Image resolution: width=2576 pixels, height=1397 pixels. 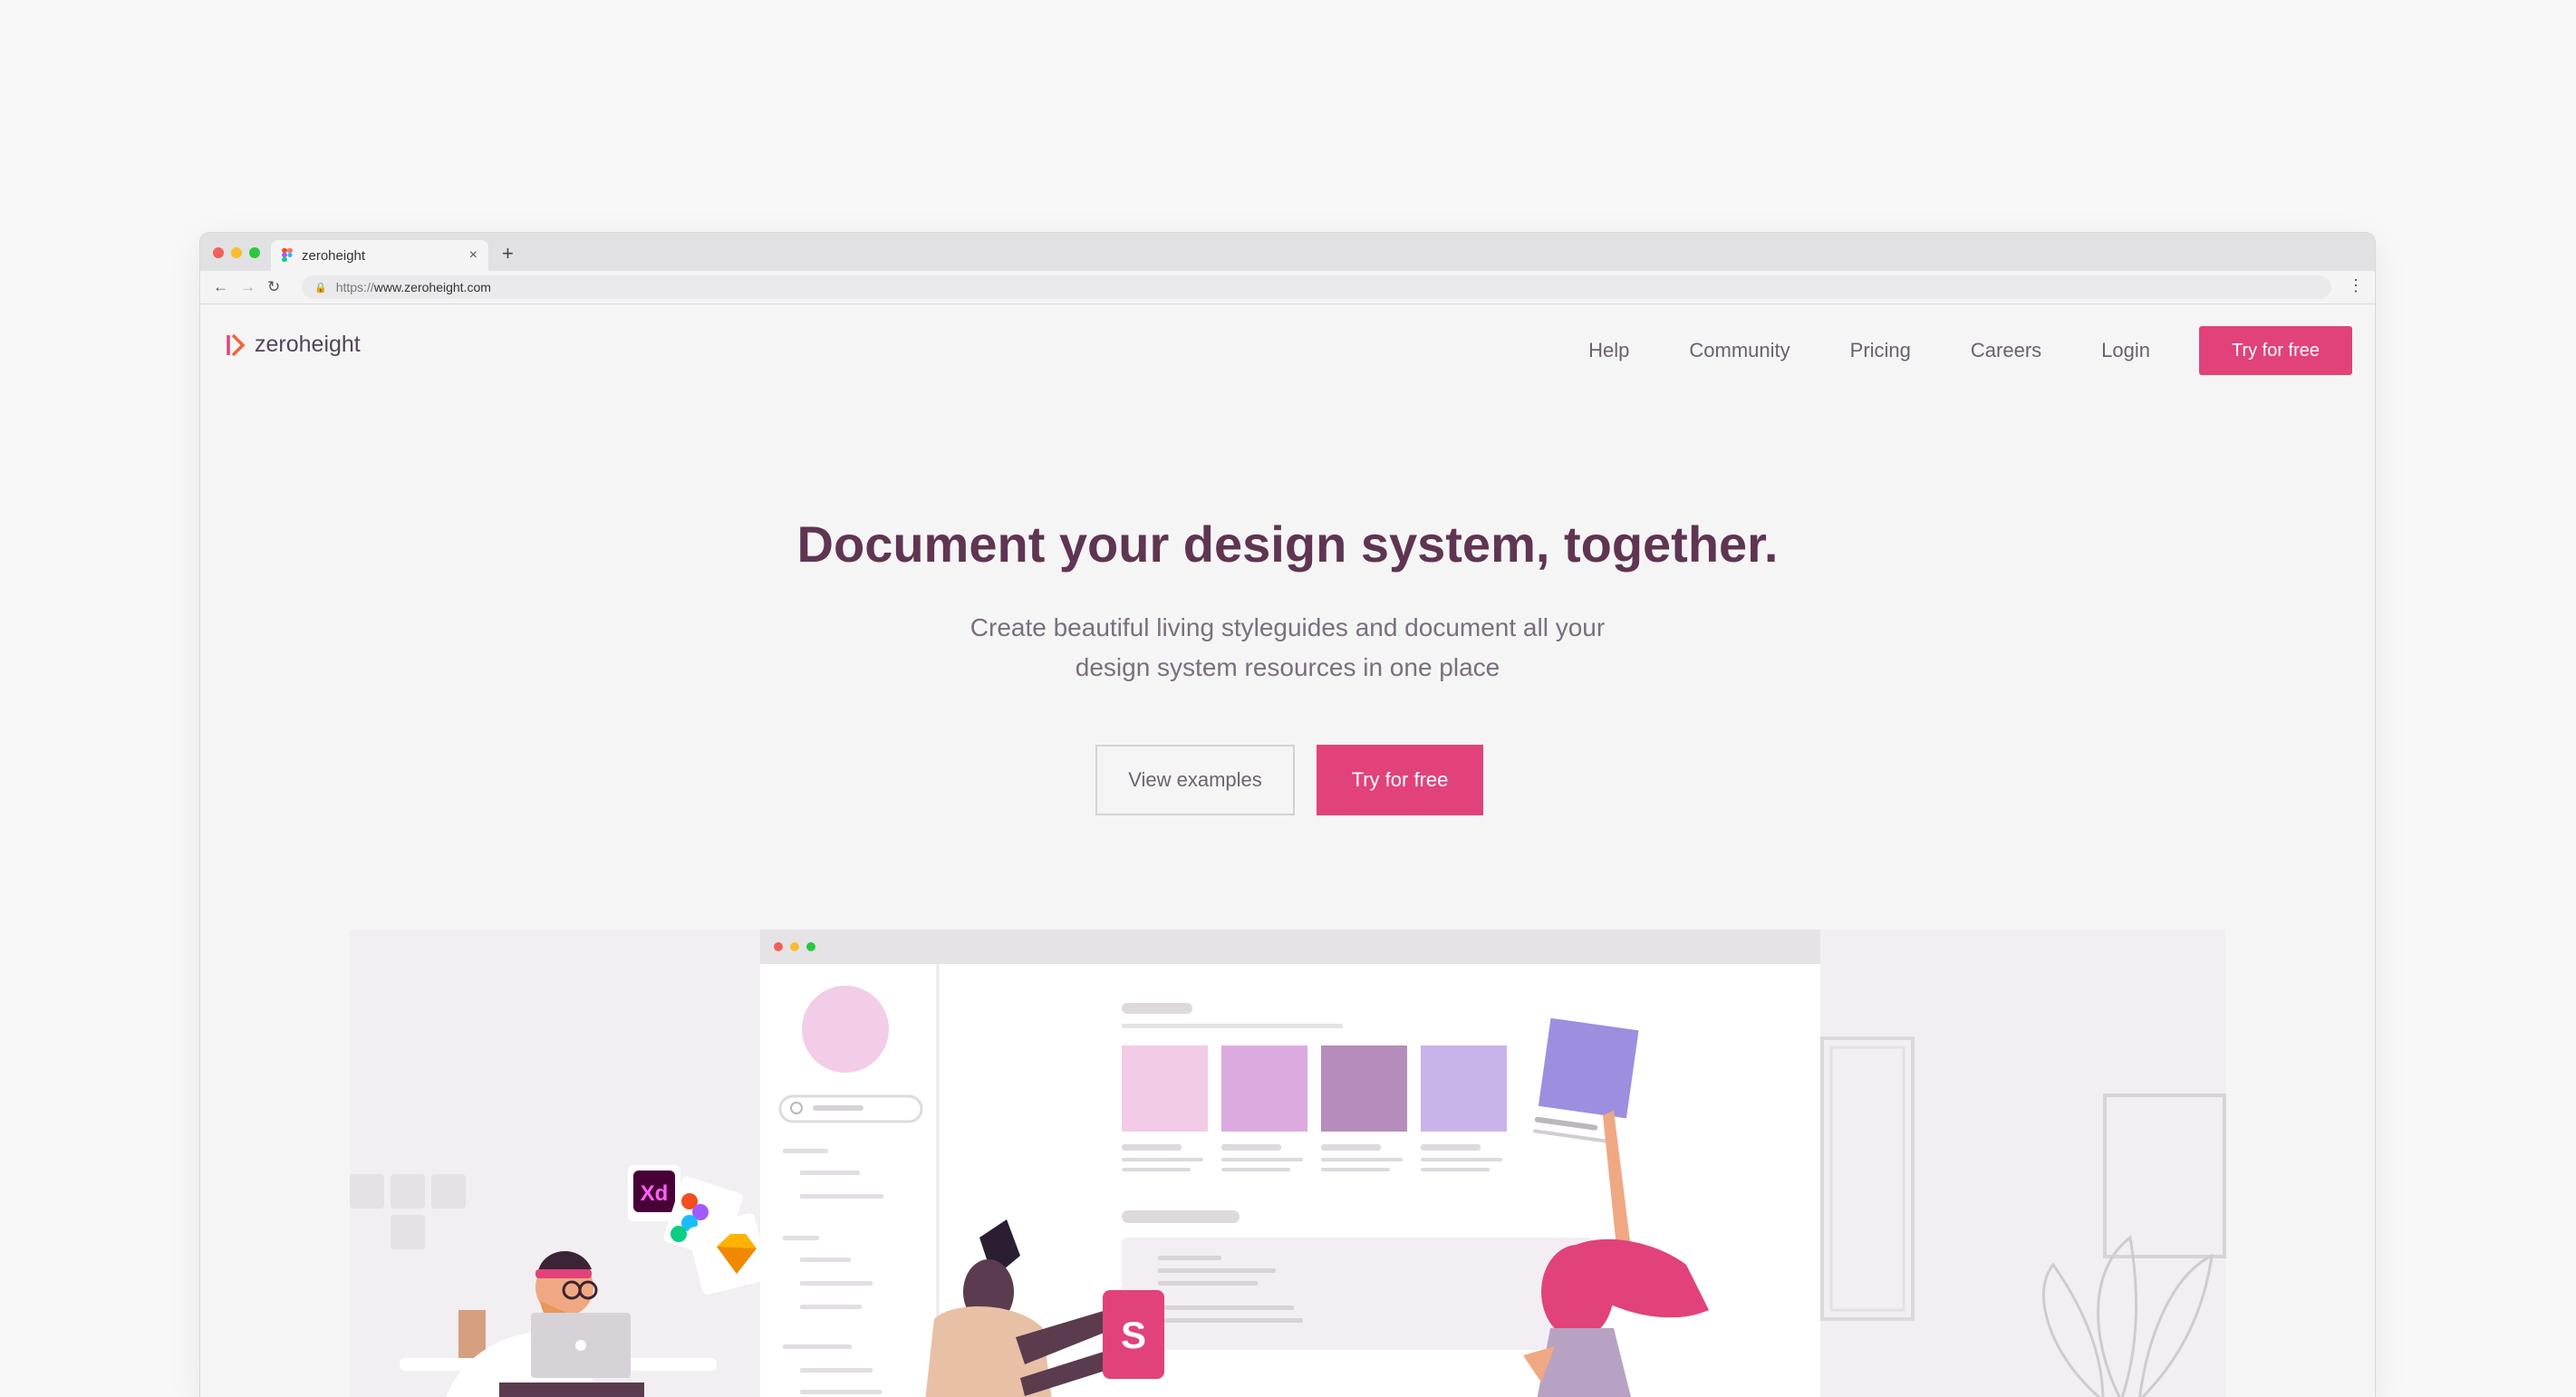 What do you see at coordinates (308, 344) in the screenshot?
I see `logo-text: zeroheight` at bounding box center [308, 344].